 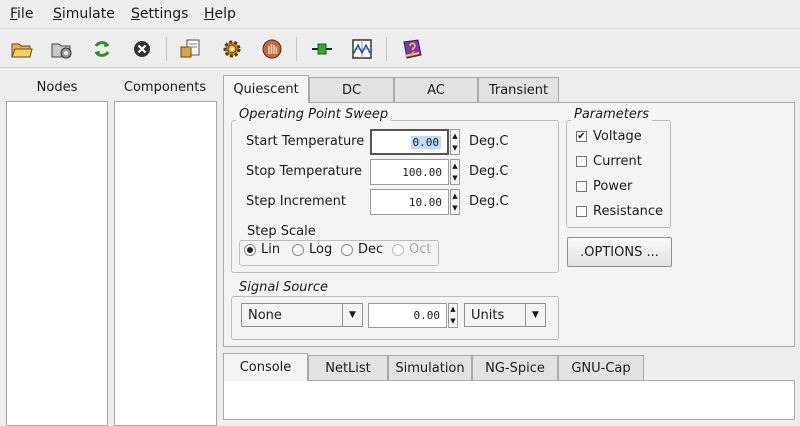 What do you see at coordinates (609, 136) in the screenshot?
I see `voltage-checkbox: ✔ Voltage` at bounding box center [609, 136].